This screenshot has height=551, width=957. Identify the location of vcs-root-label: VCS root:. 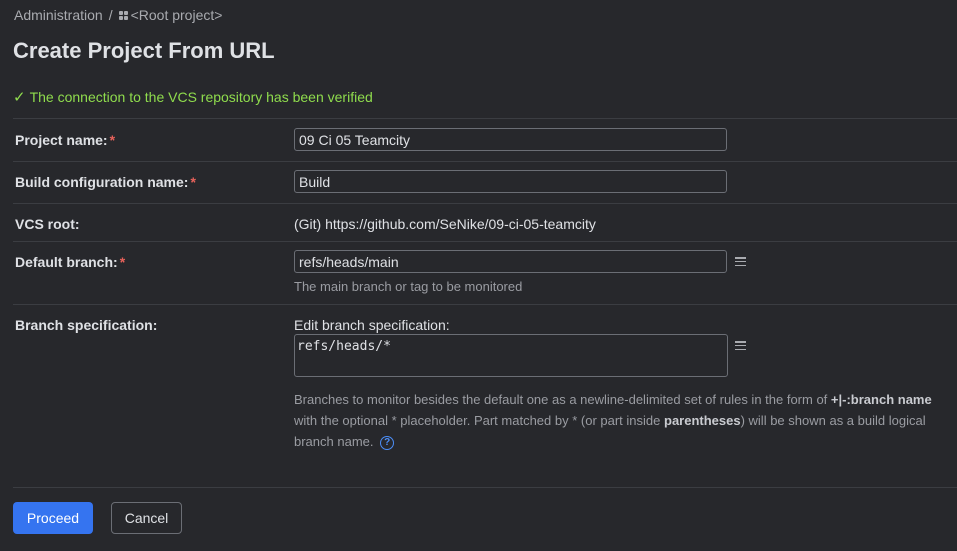
(47, 224).